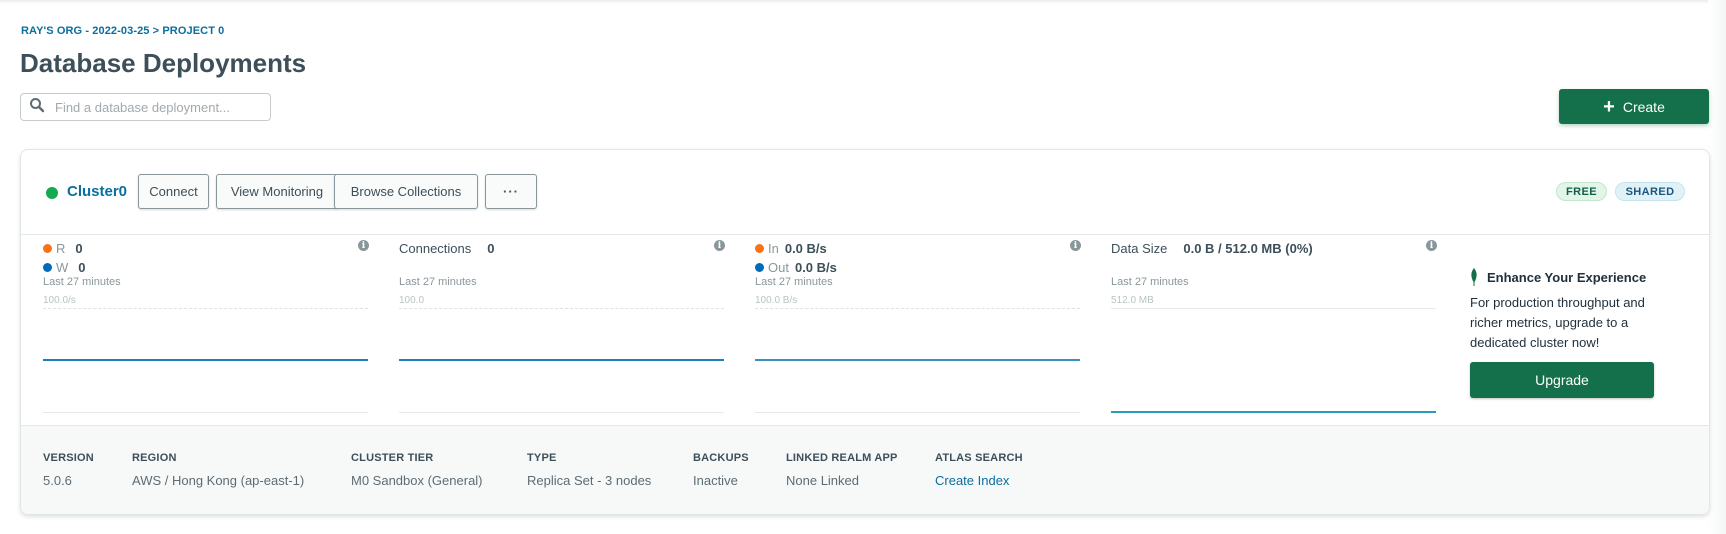 This screenshot has width=1726, height=534. I want to click on in-label: In, so click(773, 248).